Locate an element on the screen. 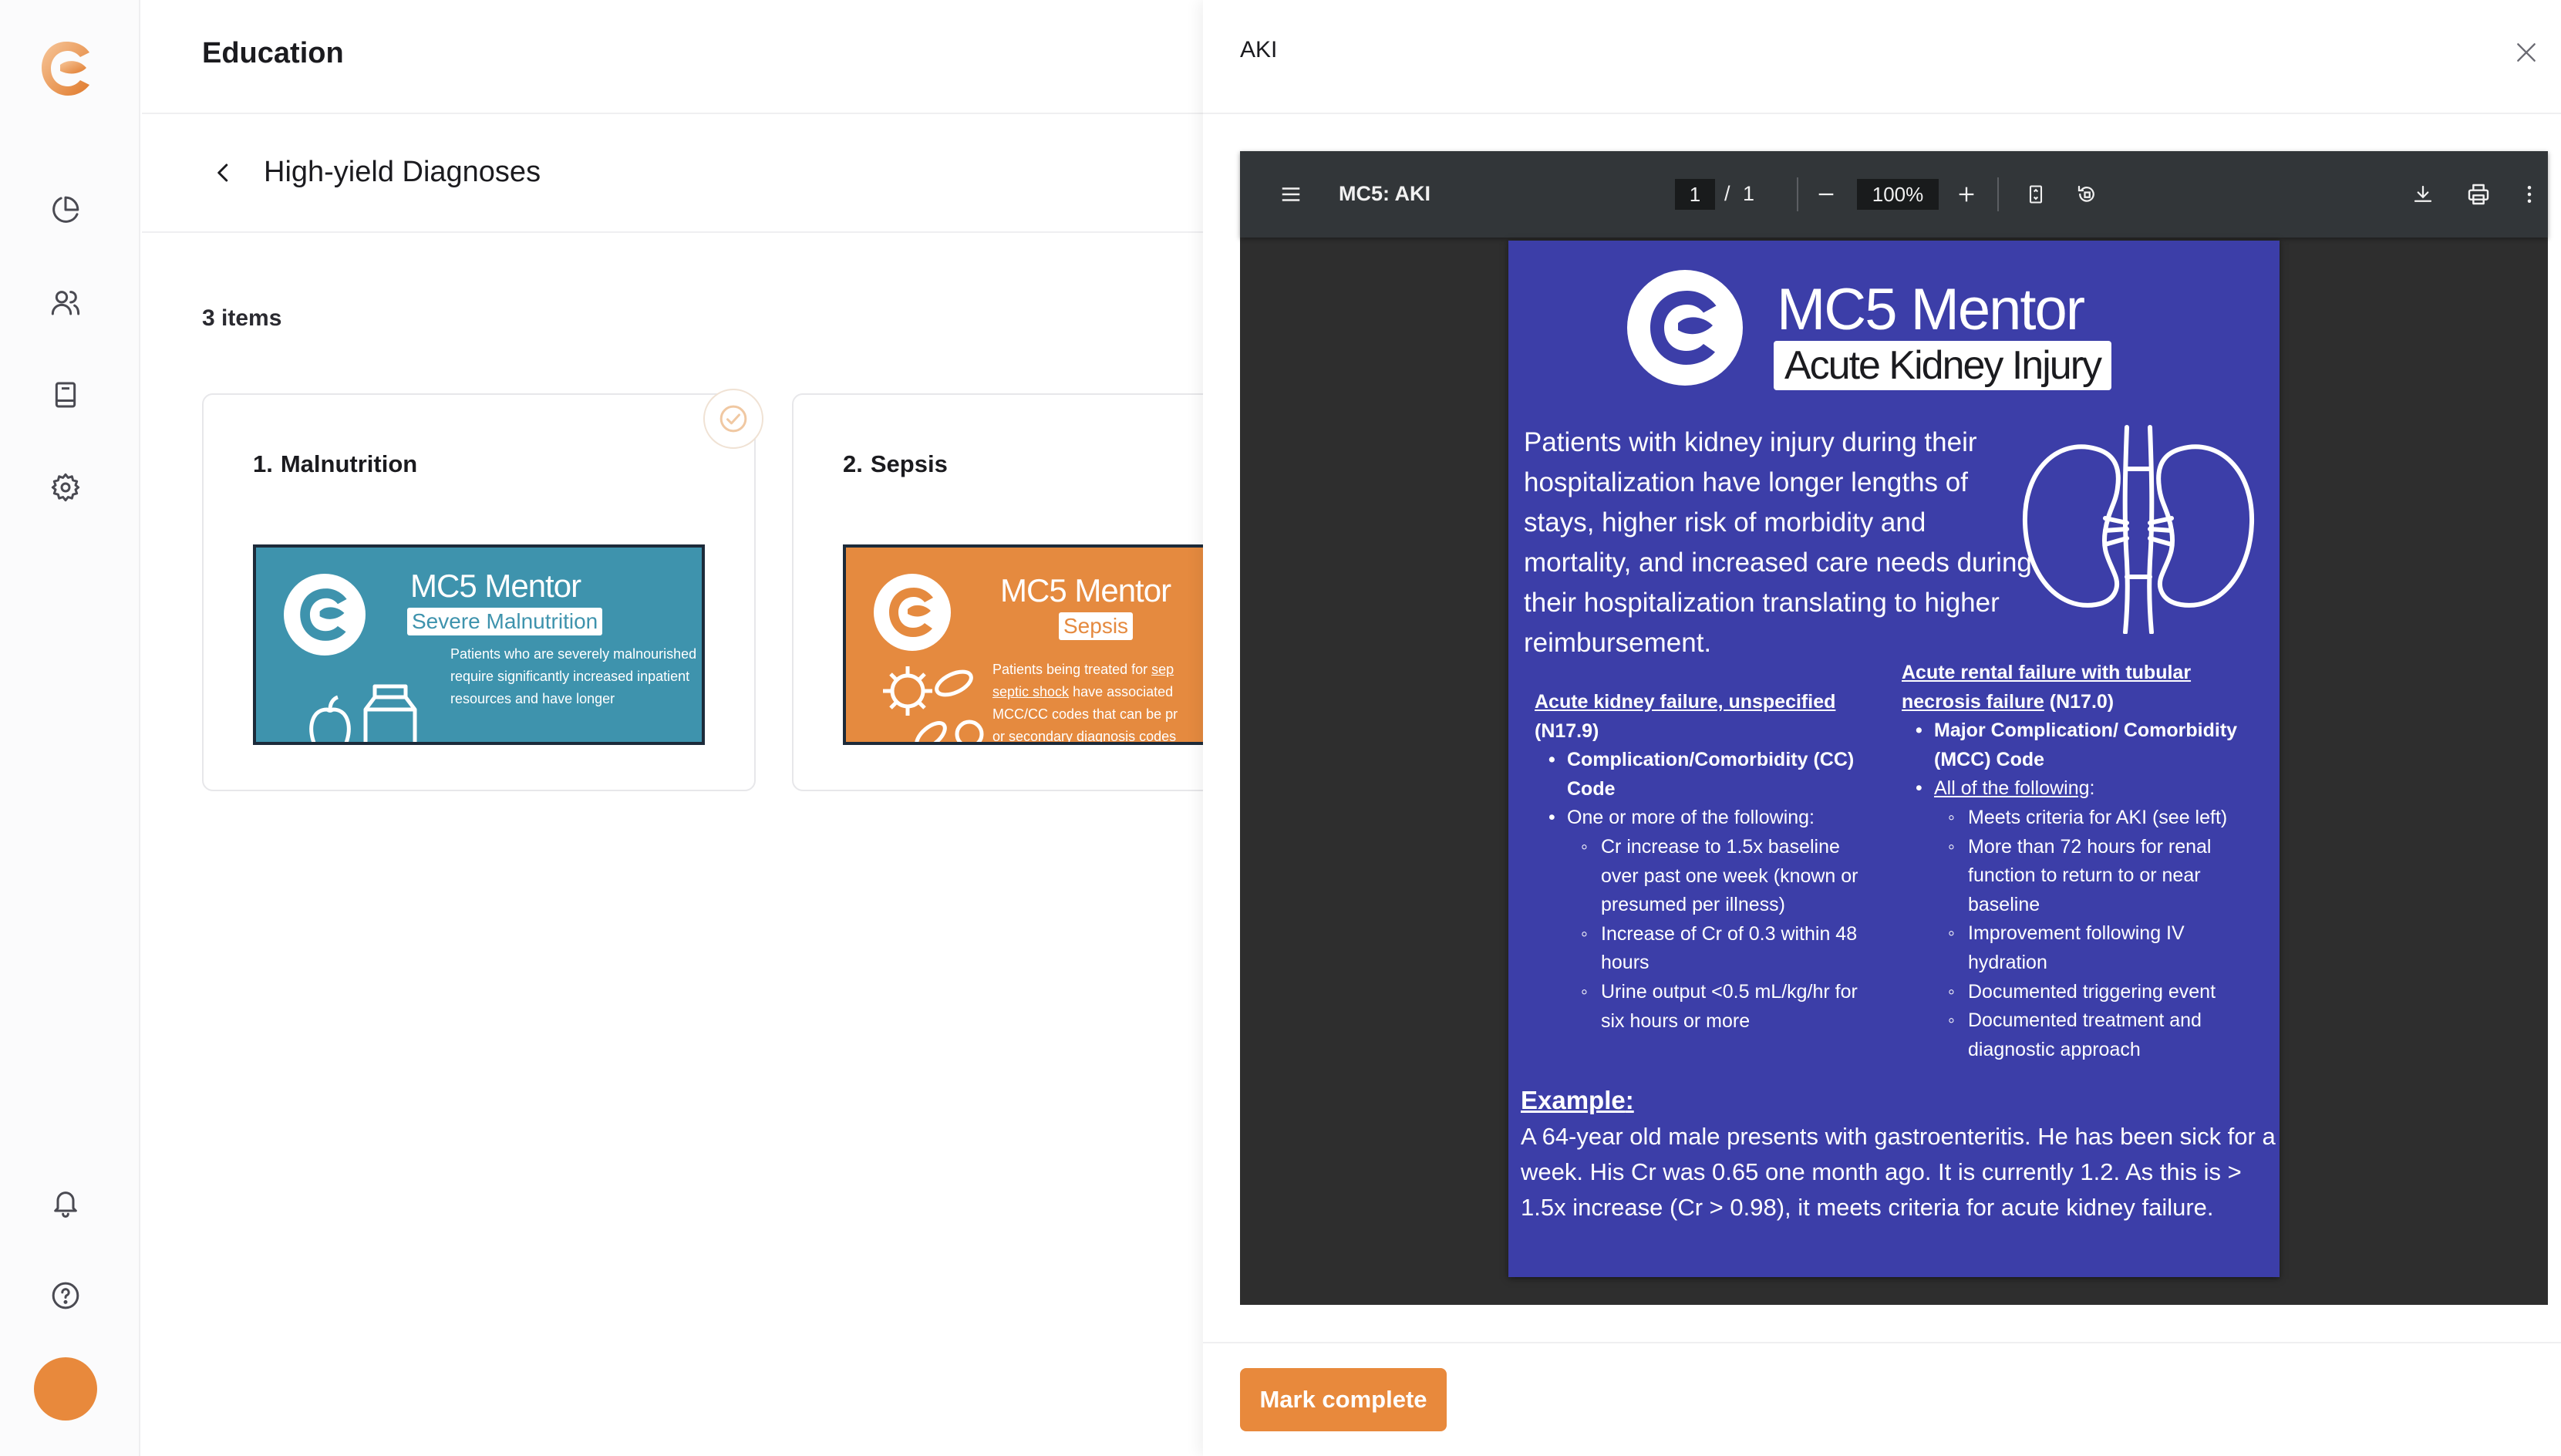  thumb-subtitle: Severe Malnutrition is located at coordinates (505, 622).